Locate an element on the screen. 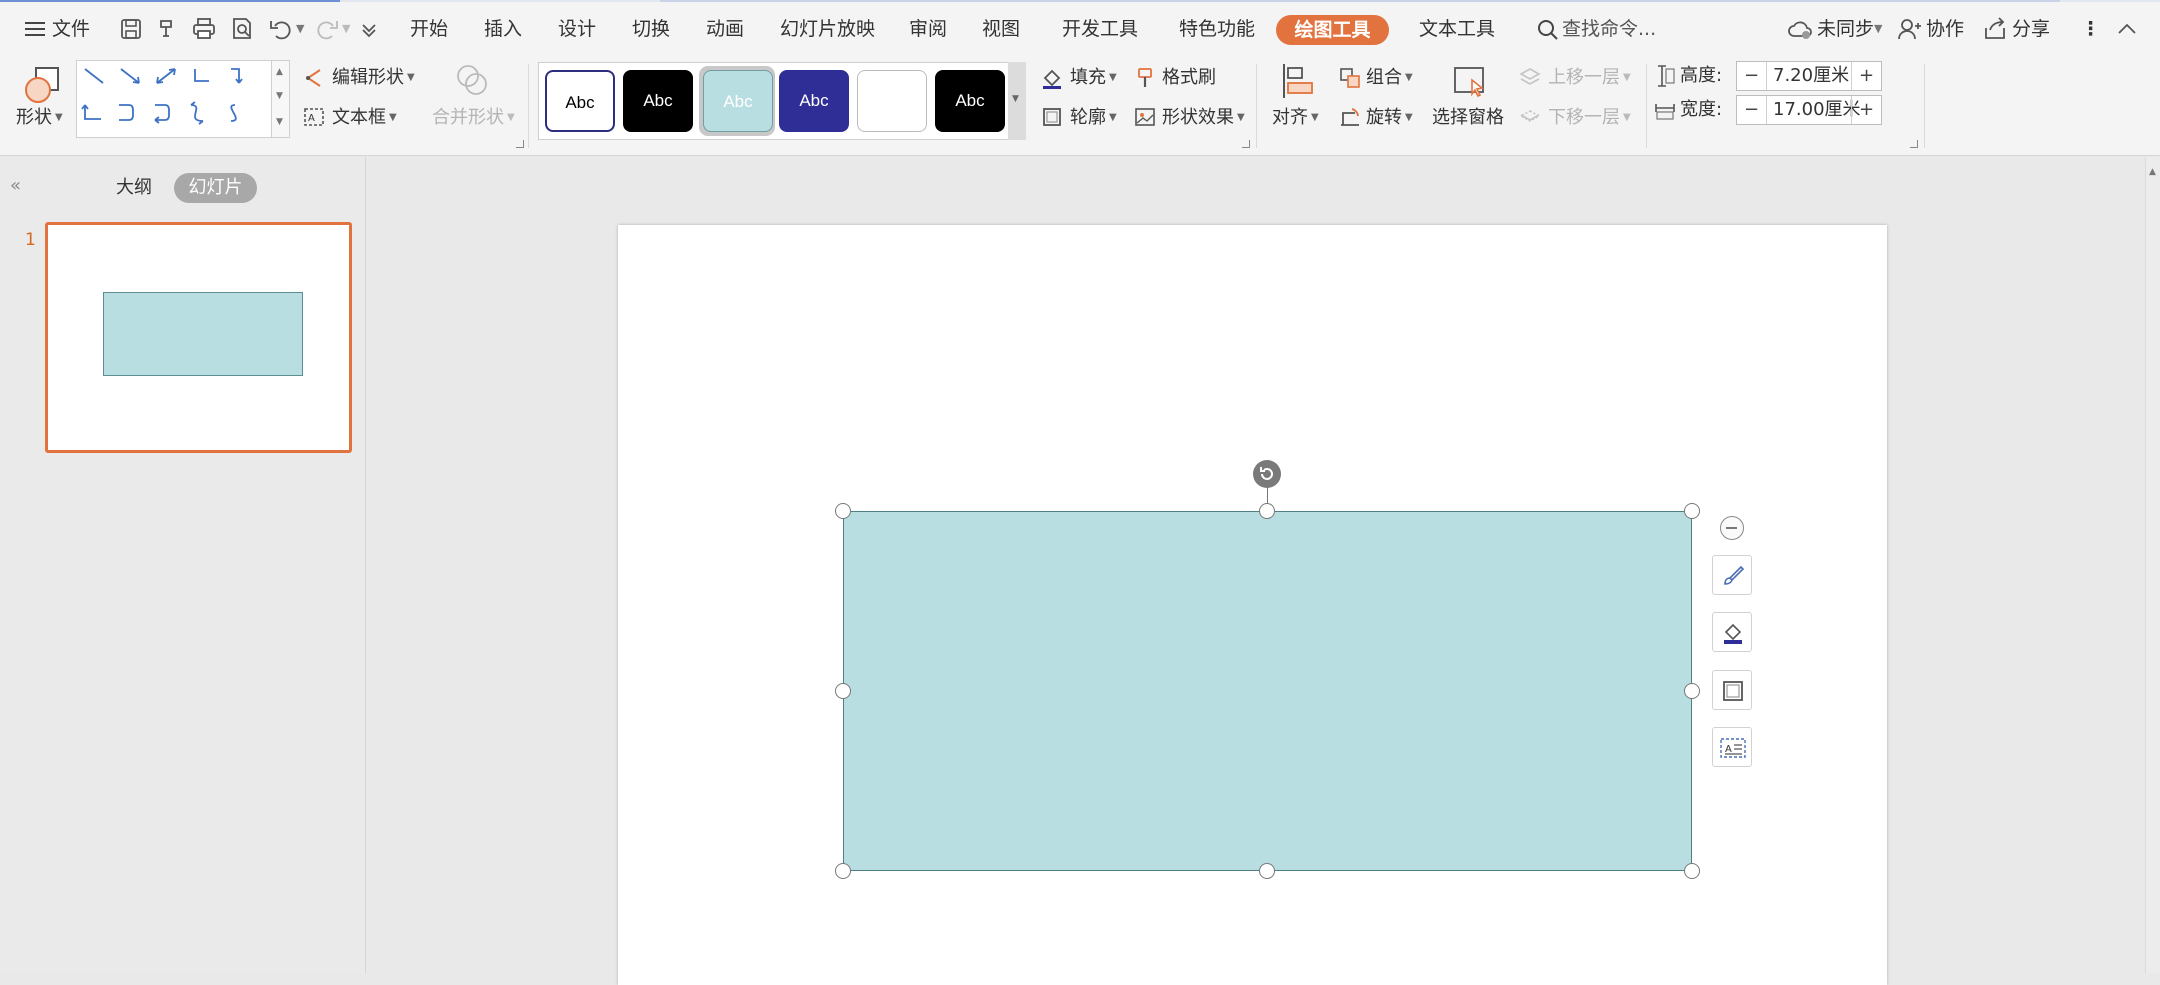 The height and width of the screenshot is (985, 2160). selected-rectangle-shape is located at coordinates (1267, 691).